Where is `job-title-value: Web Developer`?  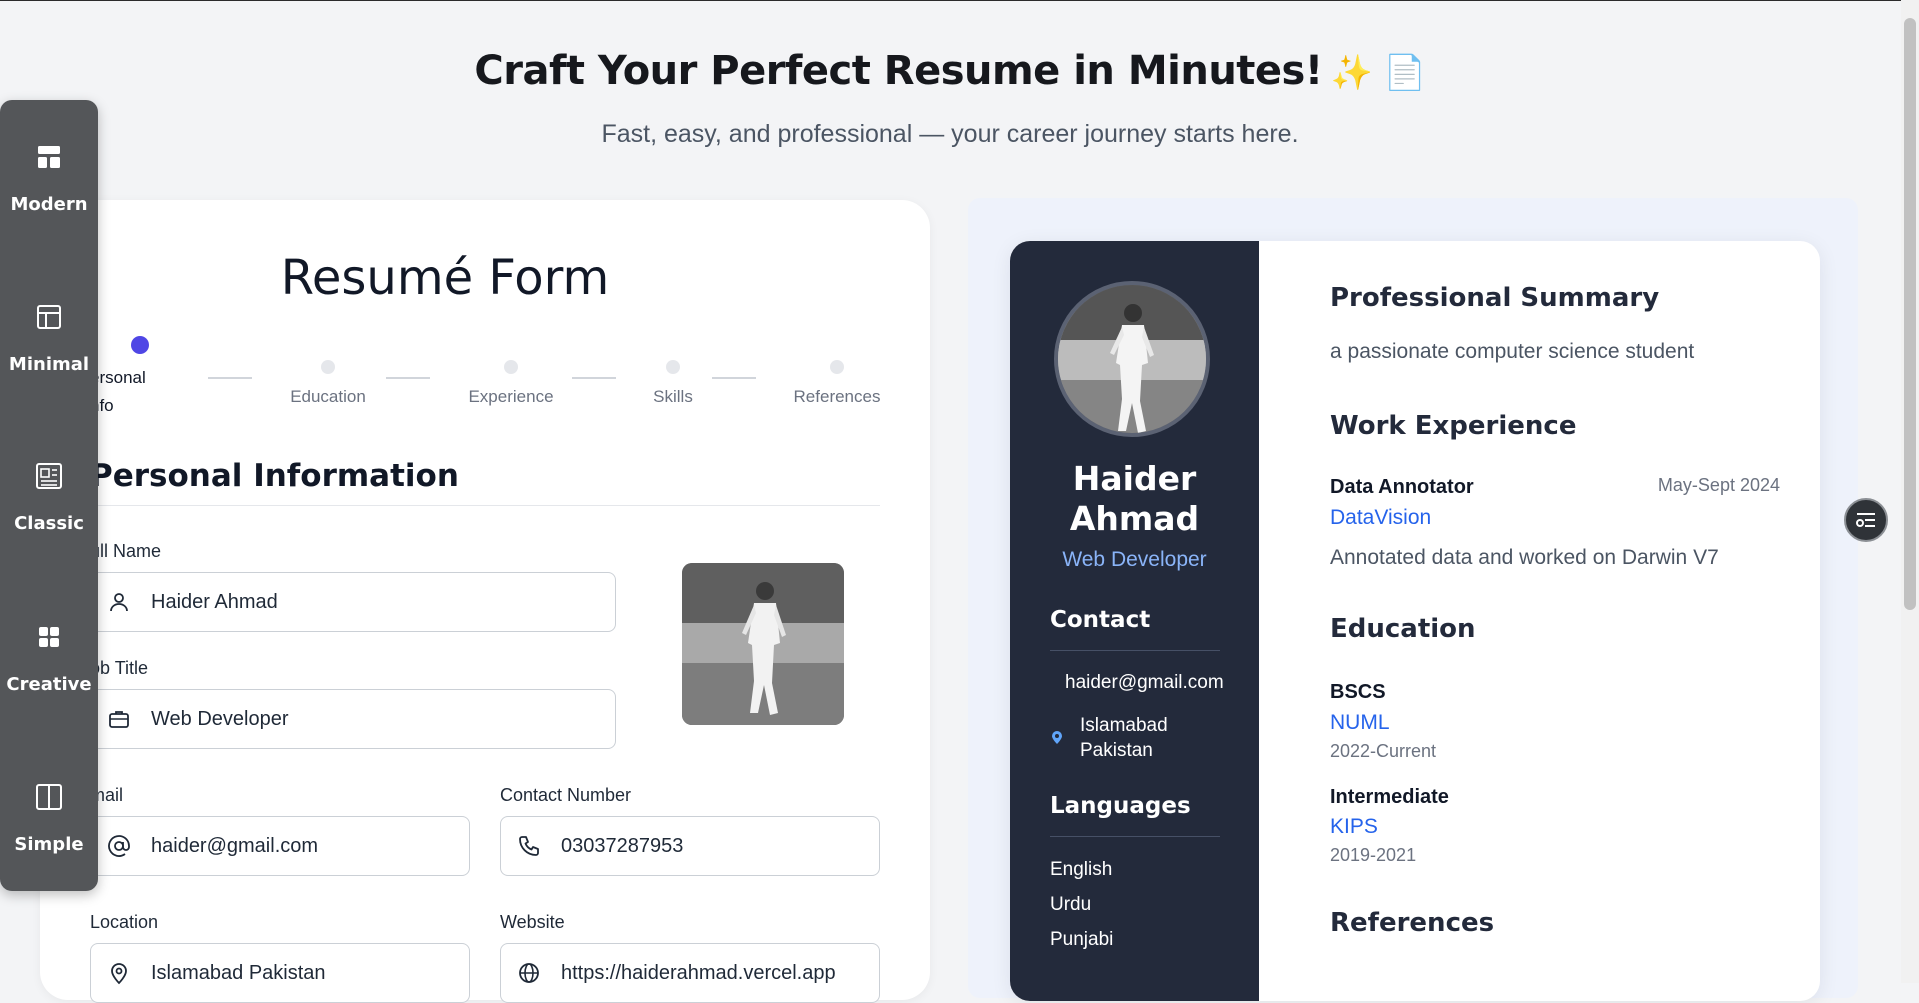
job-title-value: Web Developer is located at coordinates (220, 719).